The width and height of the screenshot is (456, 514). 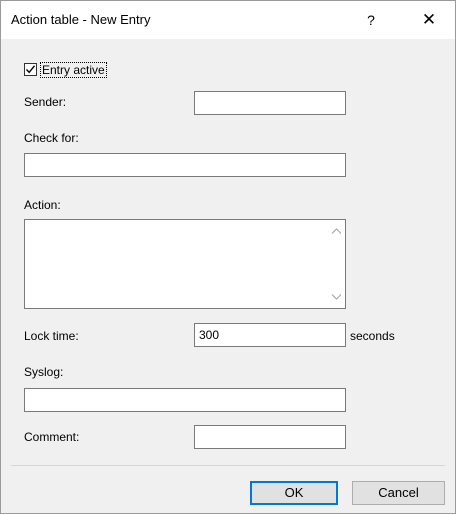 What do you see at coordinates (52, 437) in the screenshot?
I see `comment-label: Comment:` at bounding box center [52, 437].